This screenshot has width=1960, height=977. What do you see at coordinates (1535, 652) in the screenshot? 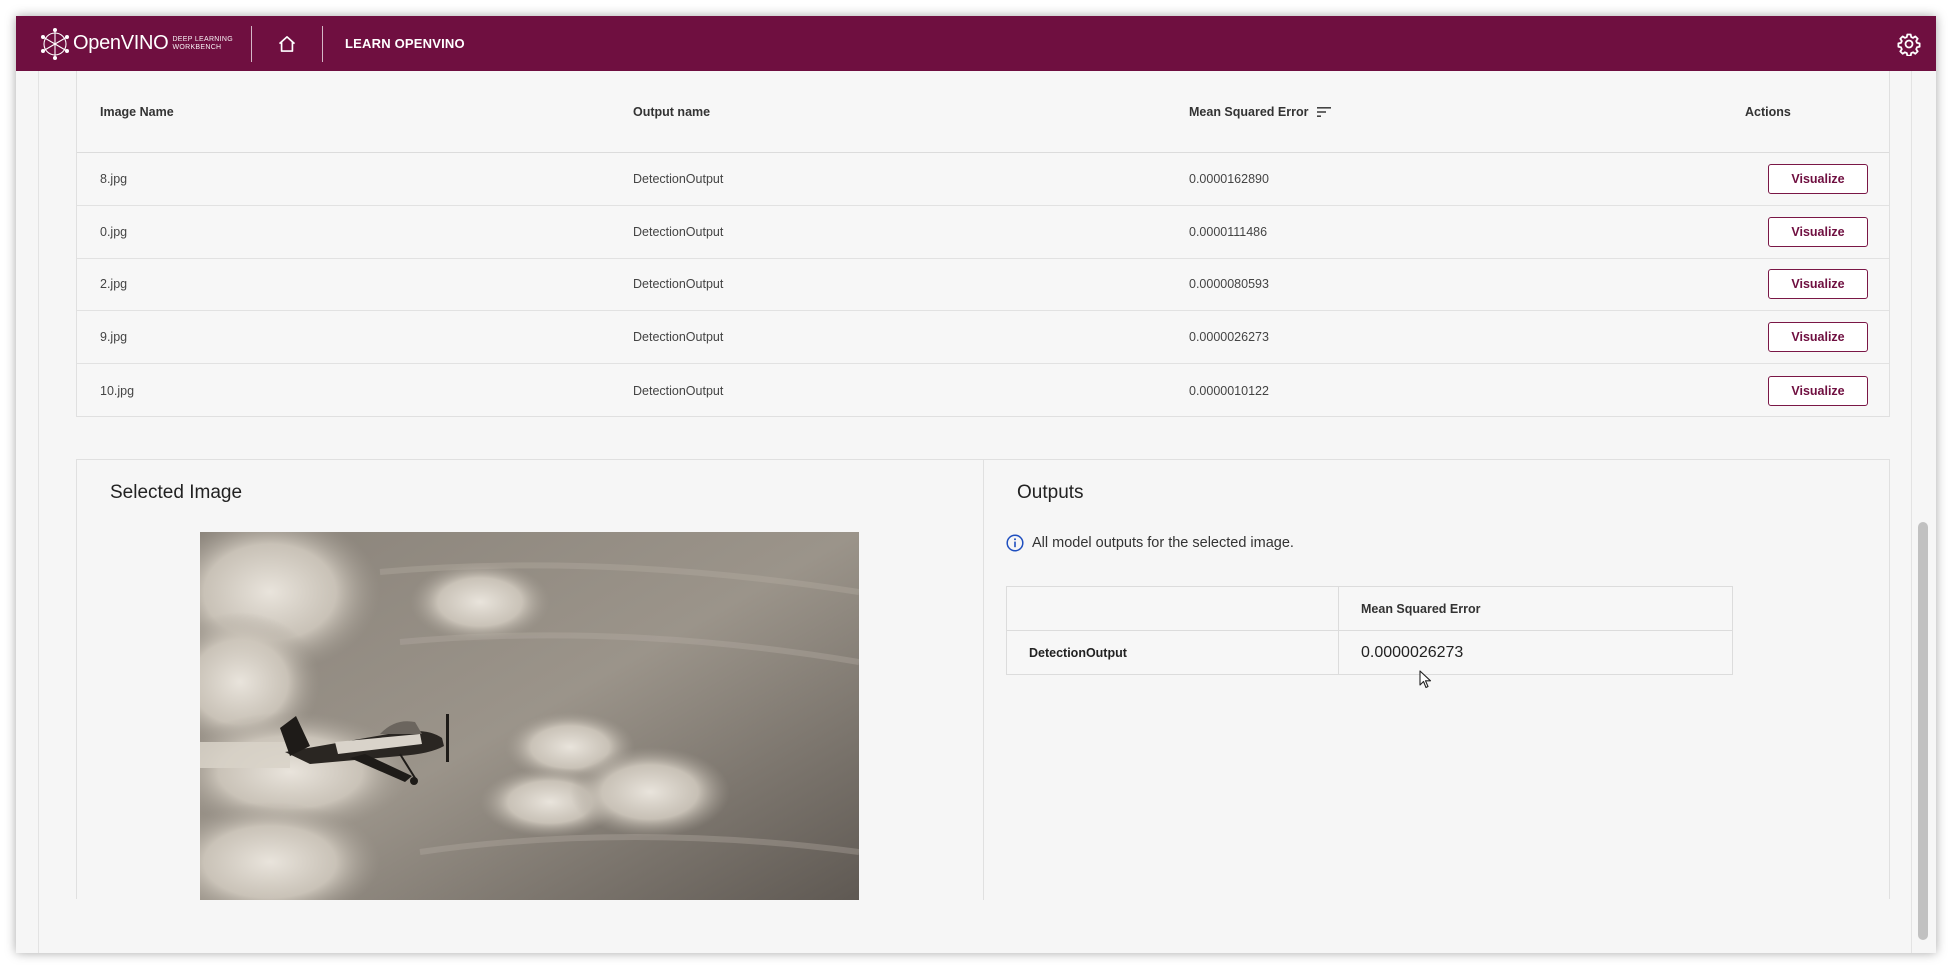
I see `output-mse-cell: 0.0000026273` at bounding box center [1535, 652].